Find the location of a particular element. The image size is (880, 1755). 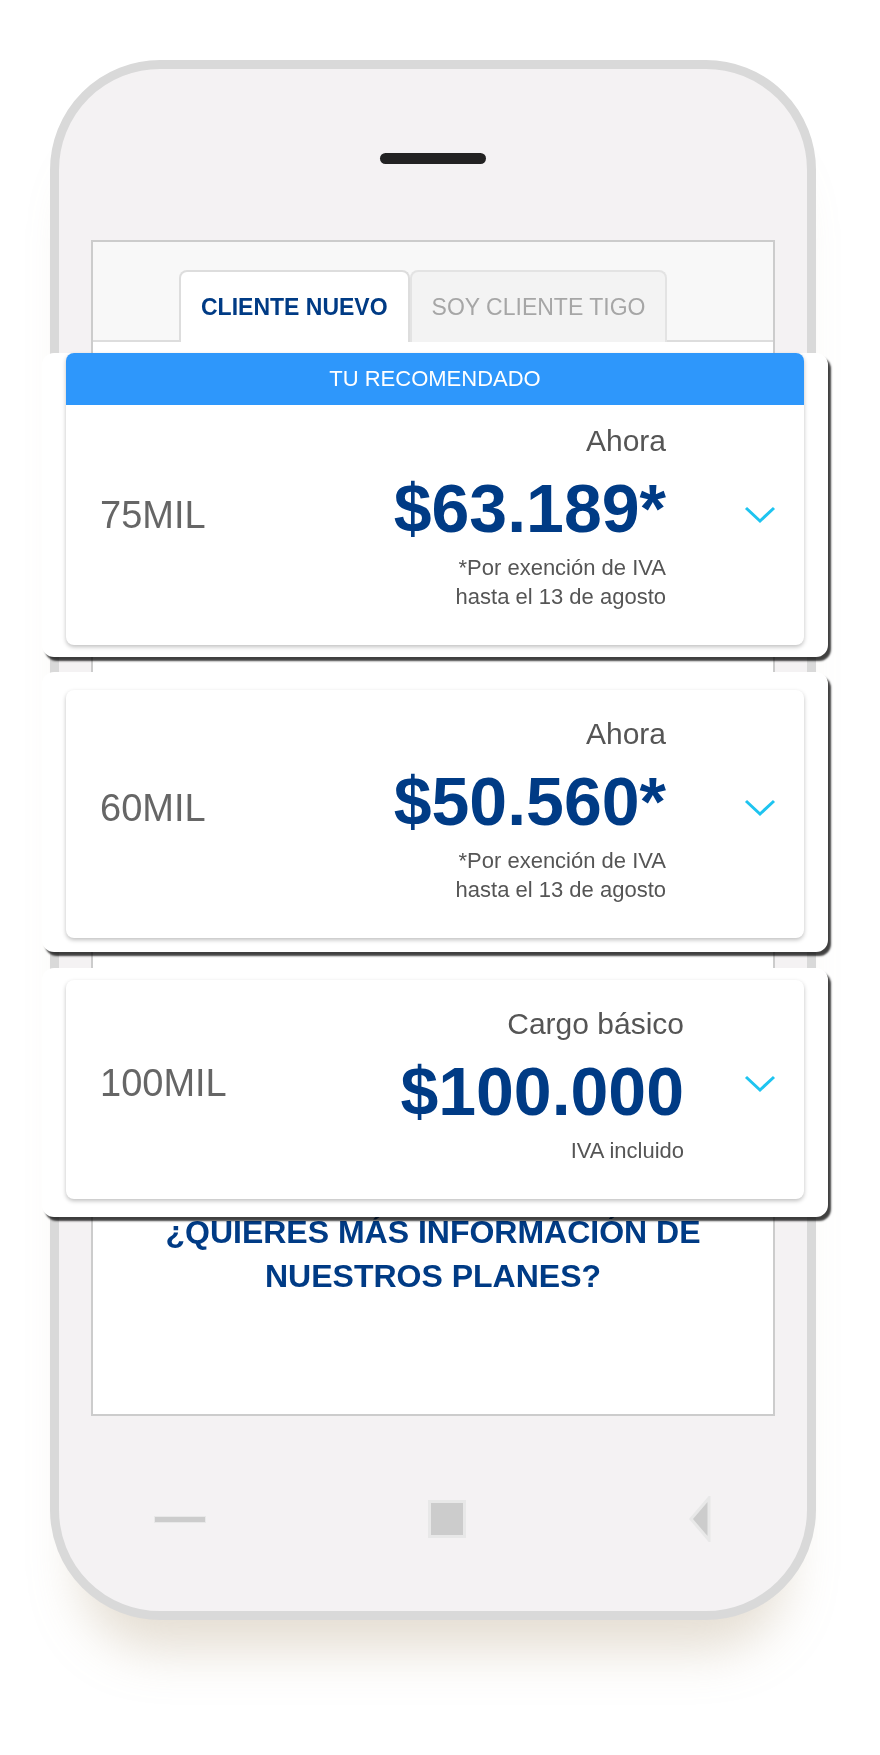

plan-card: 60MIL Ahora $50.560* *Por exención de IVA hasta el 13 de agosto is located at coordinates (435, 814).